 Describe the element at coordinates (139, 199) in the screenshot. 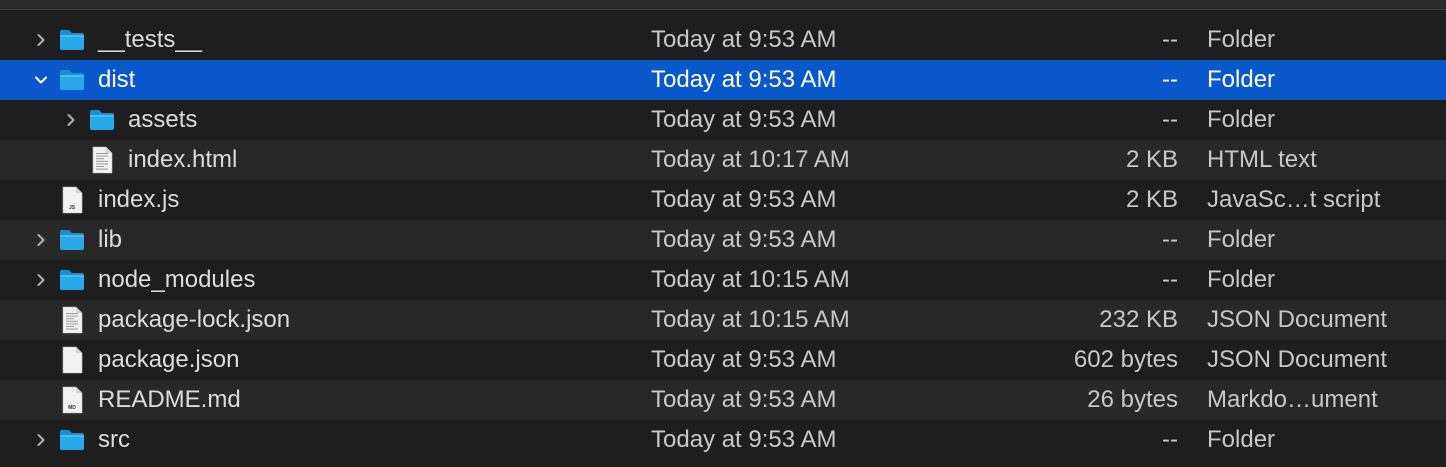

I see `file-name: index.js` at that location.